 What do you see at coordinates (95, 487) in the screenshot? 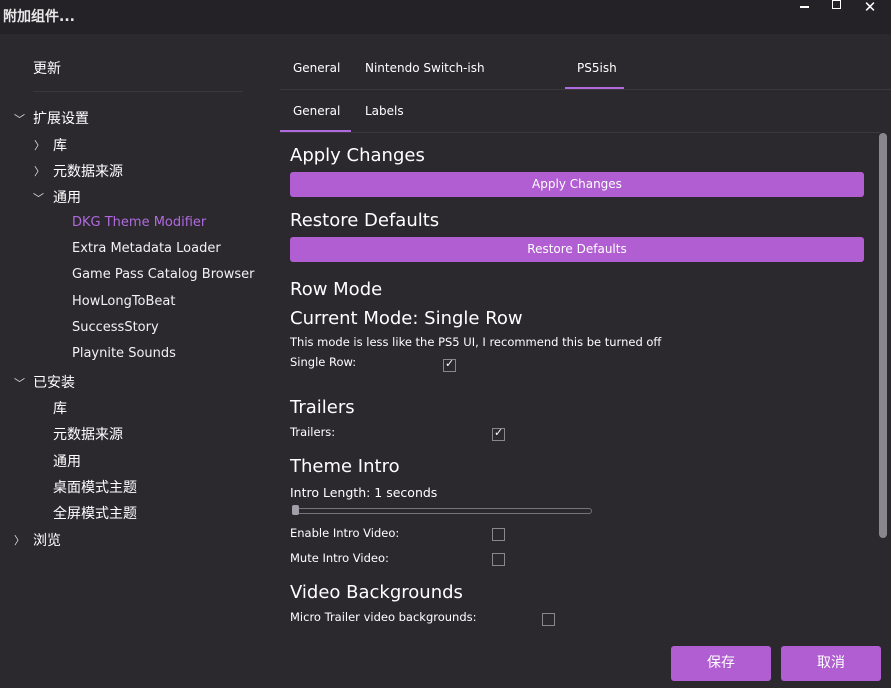
I see `sidebar-item-desktop-themes: 桌面模式主题` at bounding box center [95, 487].